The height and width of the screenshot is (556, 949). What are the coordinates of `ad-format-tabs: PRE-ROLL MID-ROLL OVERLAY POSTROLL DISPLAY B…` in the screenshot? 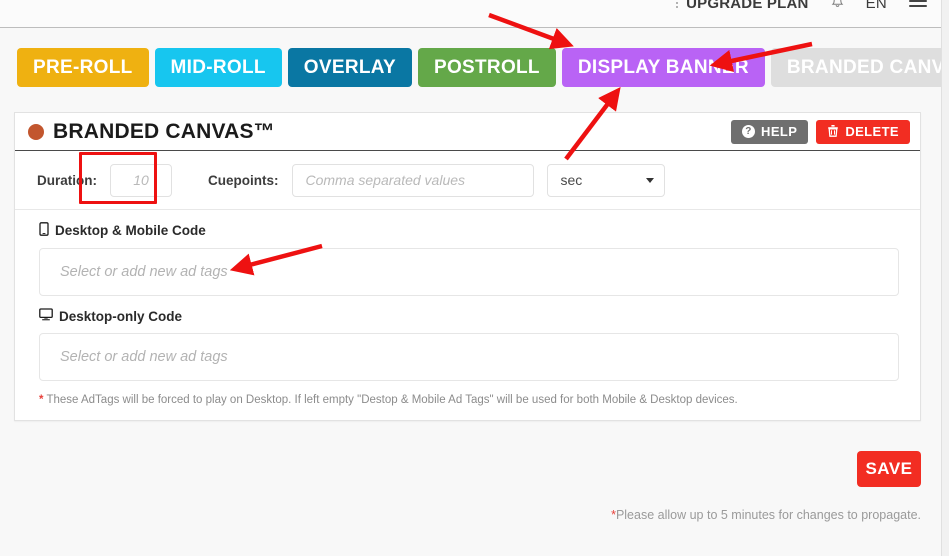 It's located at (483, 67).